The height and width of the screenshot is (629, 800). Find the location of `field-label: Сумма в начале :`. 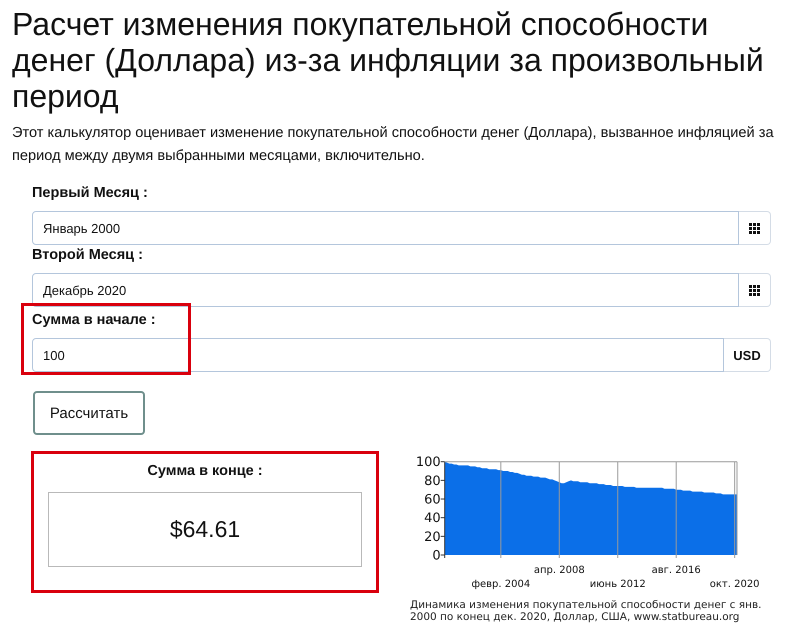

field-label: Сумма в начале : is located at coordinates (94, 320).